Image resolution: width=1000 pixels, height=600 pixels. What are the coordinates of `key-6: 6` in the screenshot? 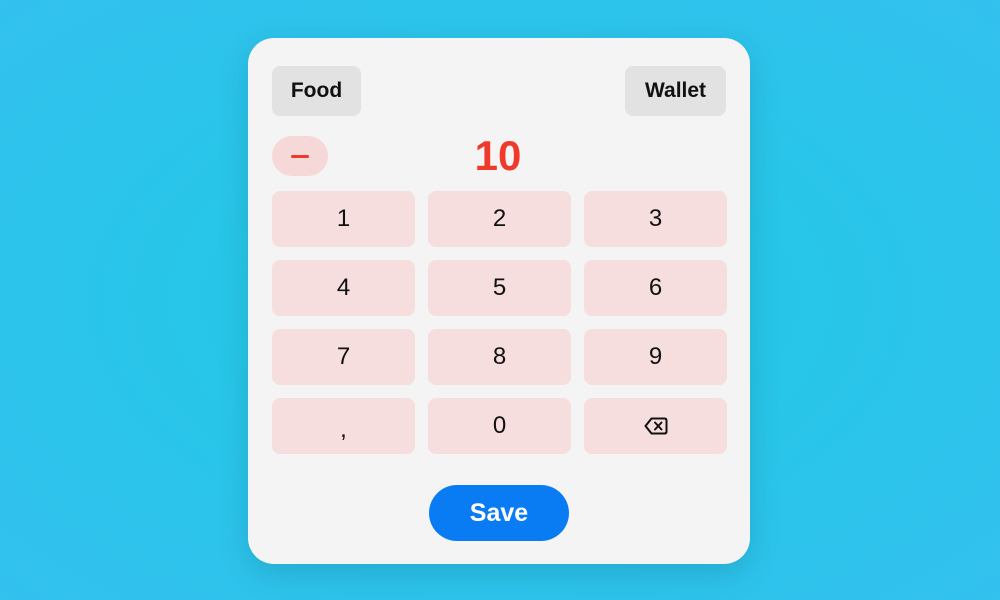 It's located at (655, 288).